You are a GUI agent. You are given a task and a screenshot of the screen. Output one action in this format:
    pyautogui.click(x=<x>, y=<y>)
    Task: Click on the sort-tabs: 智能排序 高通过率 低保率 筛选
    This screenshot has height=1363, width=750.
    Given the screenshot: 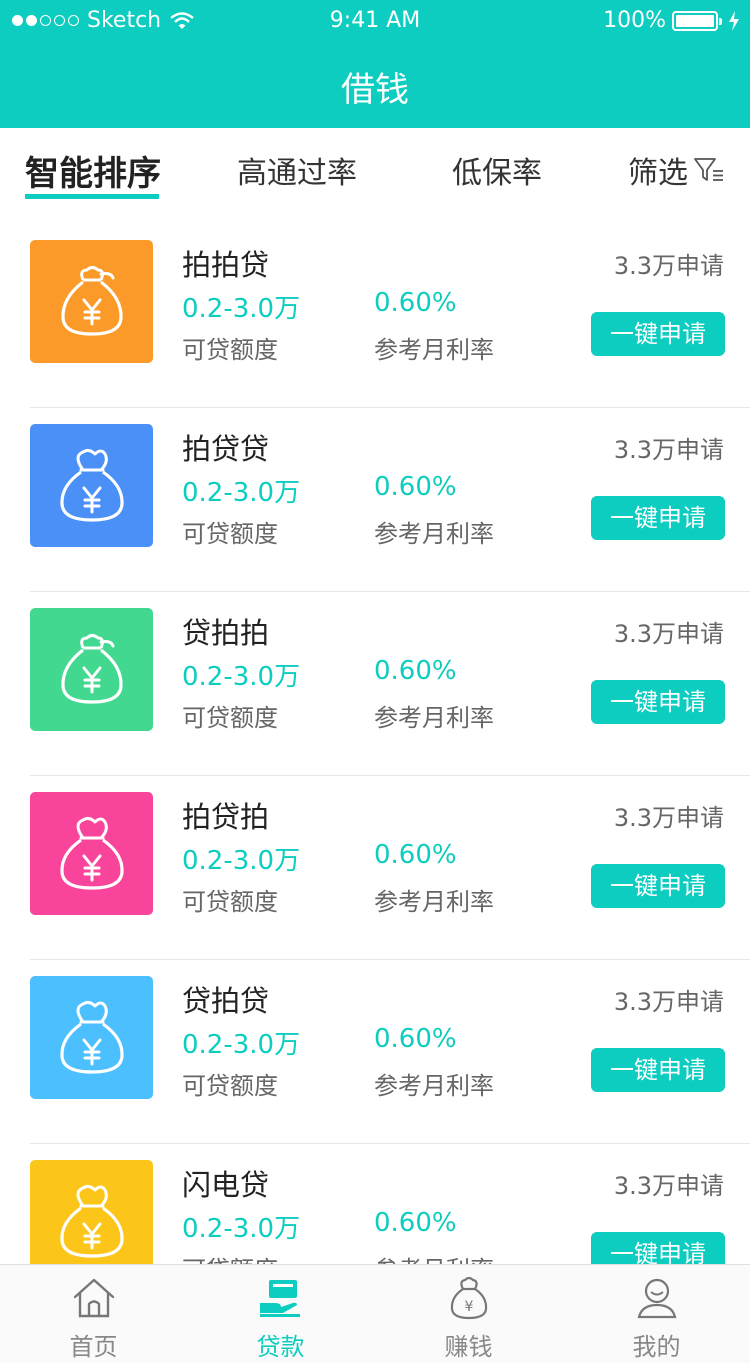 What is the action you would take?
    pyautogui.click(x=375, y=170)
    